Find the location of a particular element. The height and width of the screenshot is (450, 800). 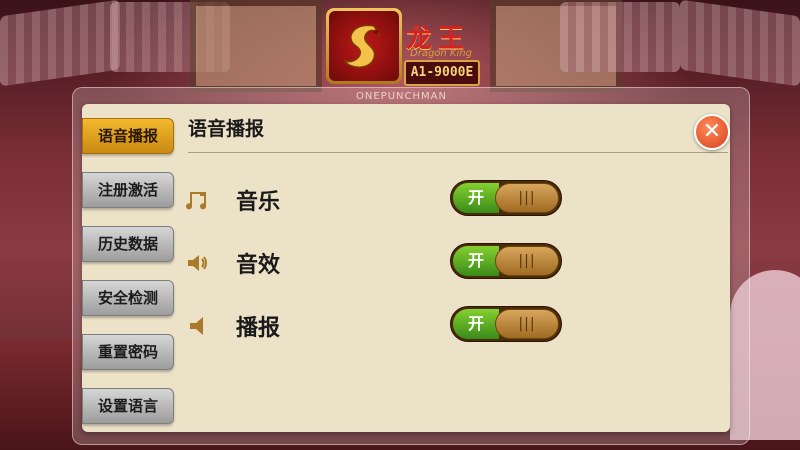

panel-title: 语音播报 is located at coordinates (226, 129).